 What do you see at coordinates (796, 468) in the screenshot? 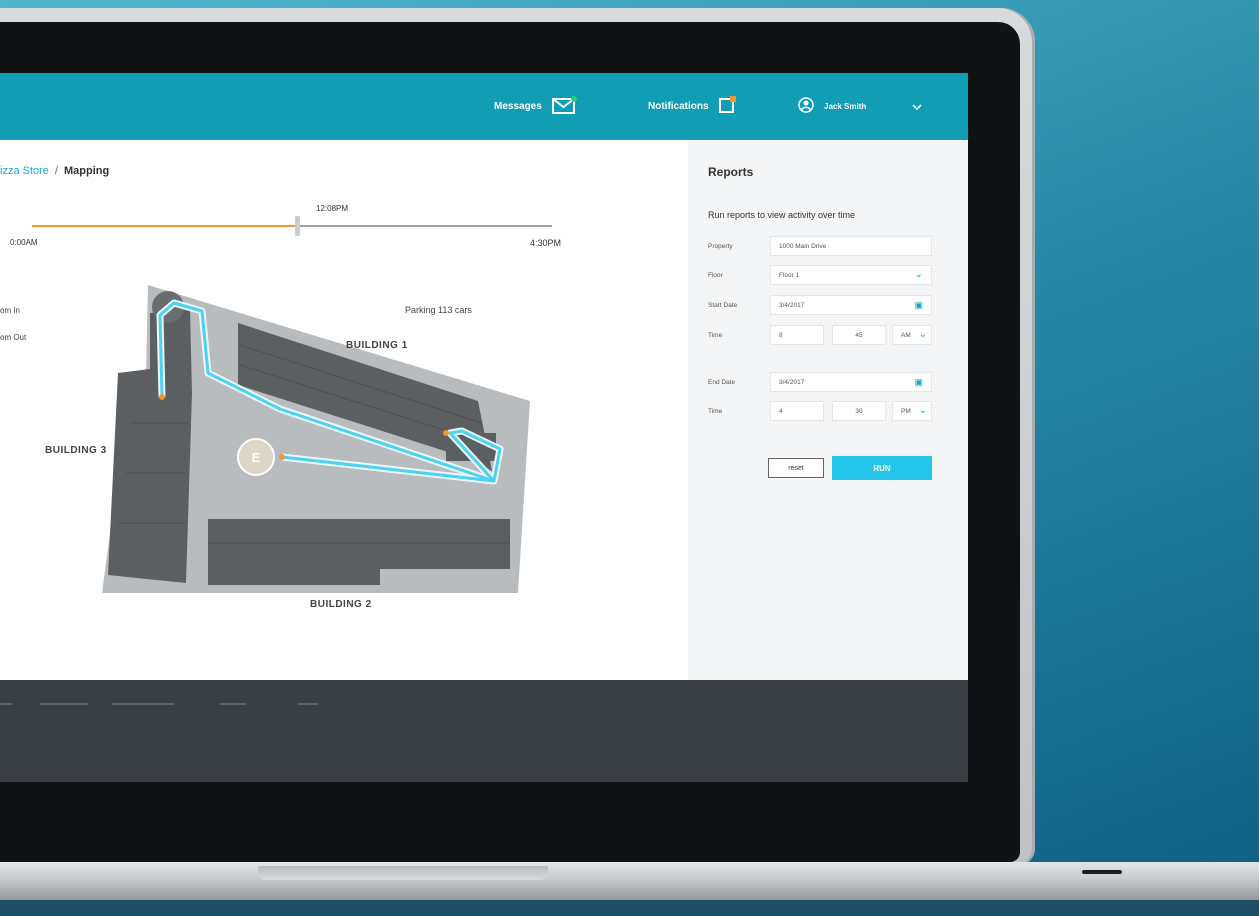
I see `reset-button: reset` at bounding box center [796, 468].